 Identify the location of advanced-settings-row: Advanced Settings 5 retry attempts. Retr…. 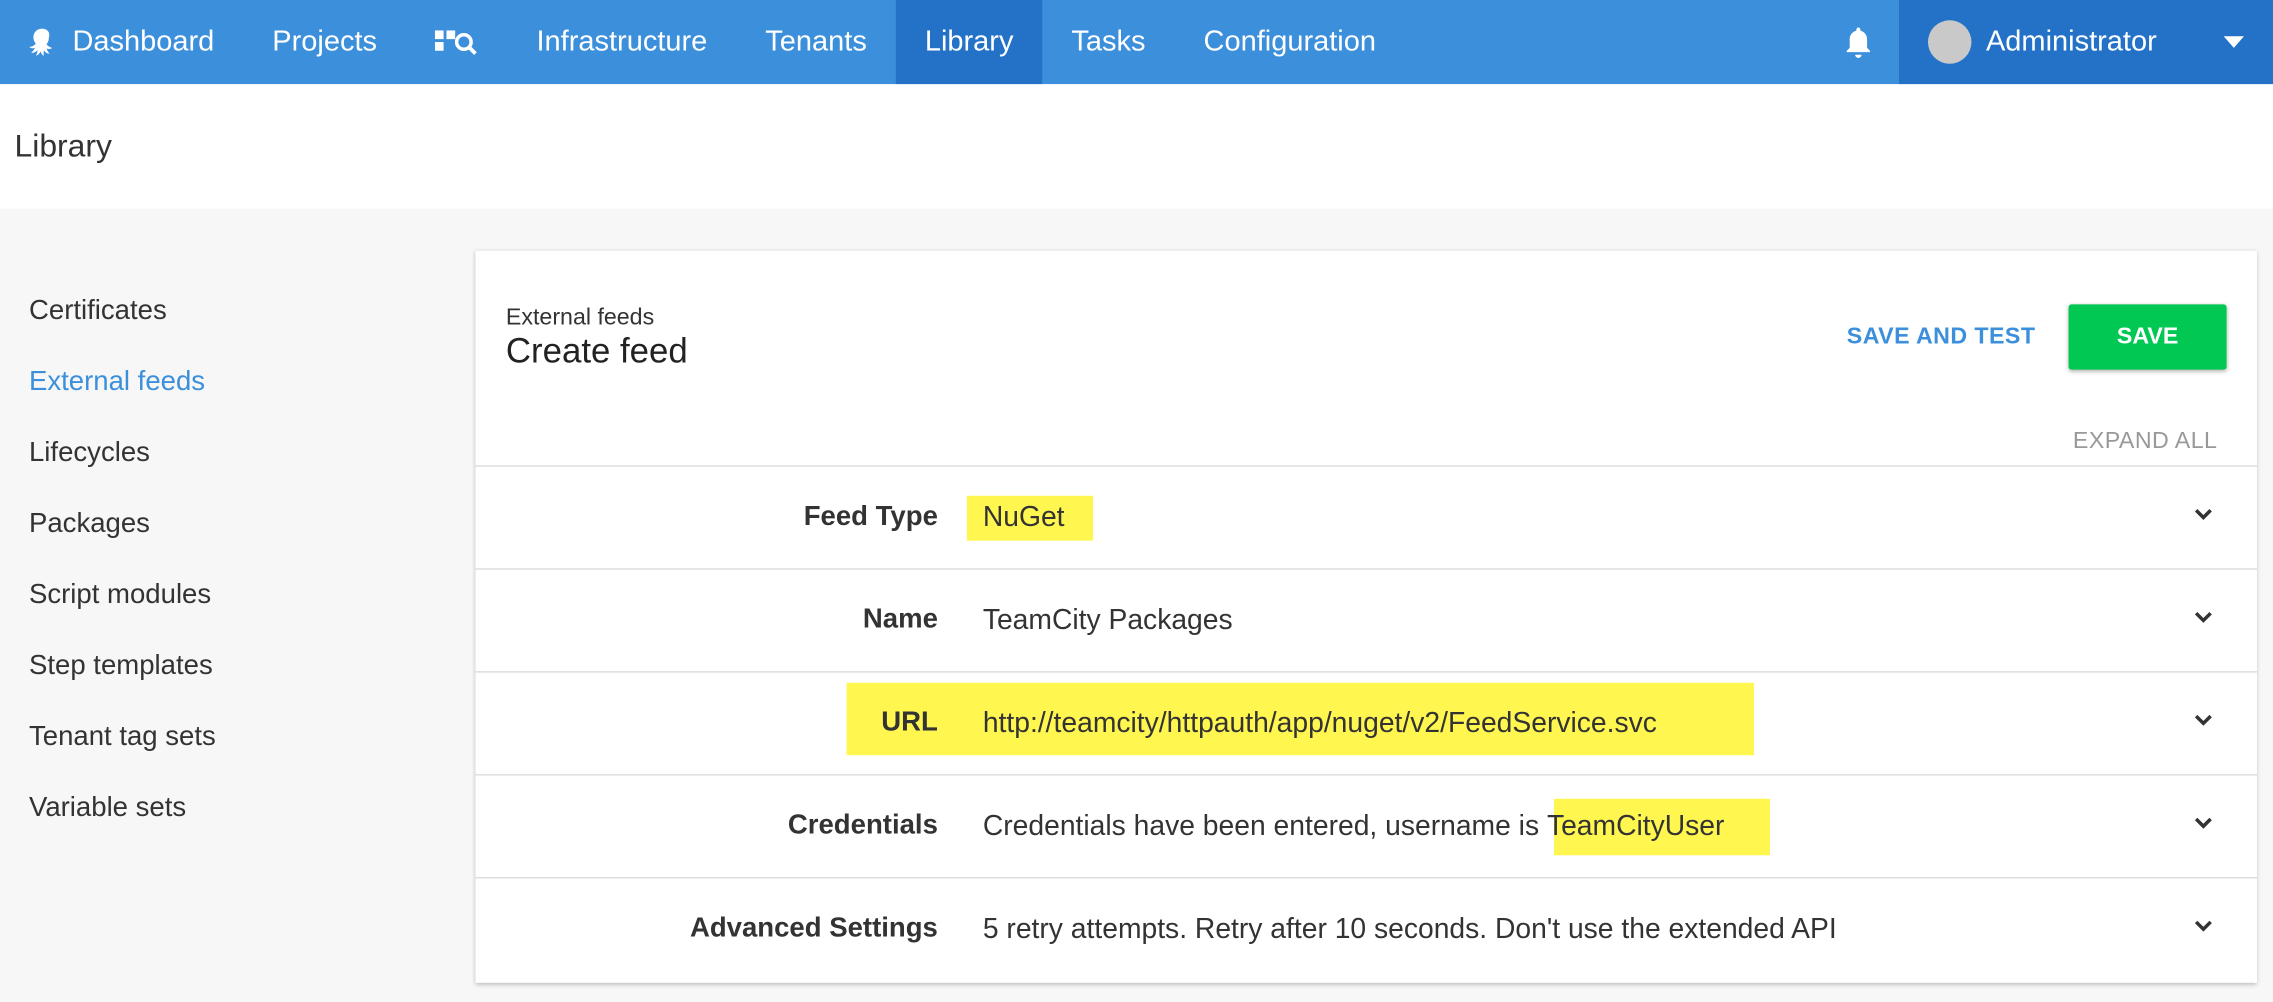
(1366, 929).